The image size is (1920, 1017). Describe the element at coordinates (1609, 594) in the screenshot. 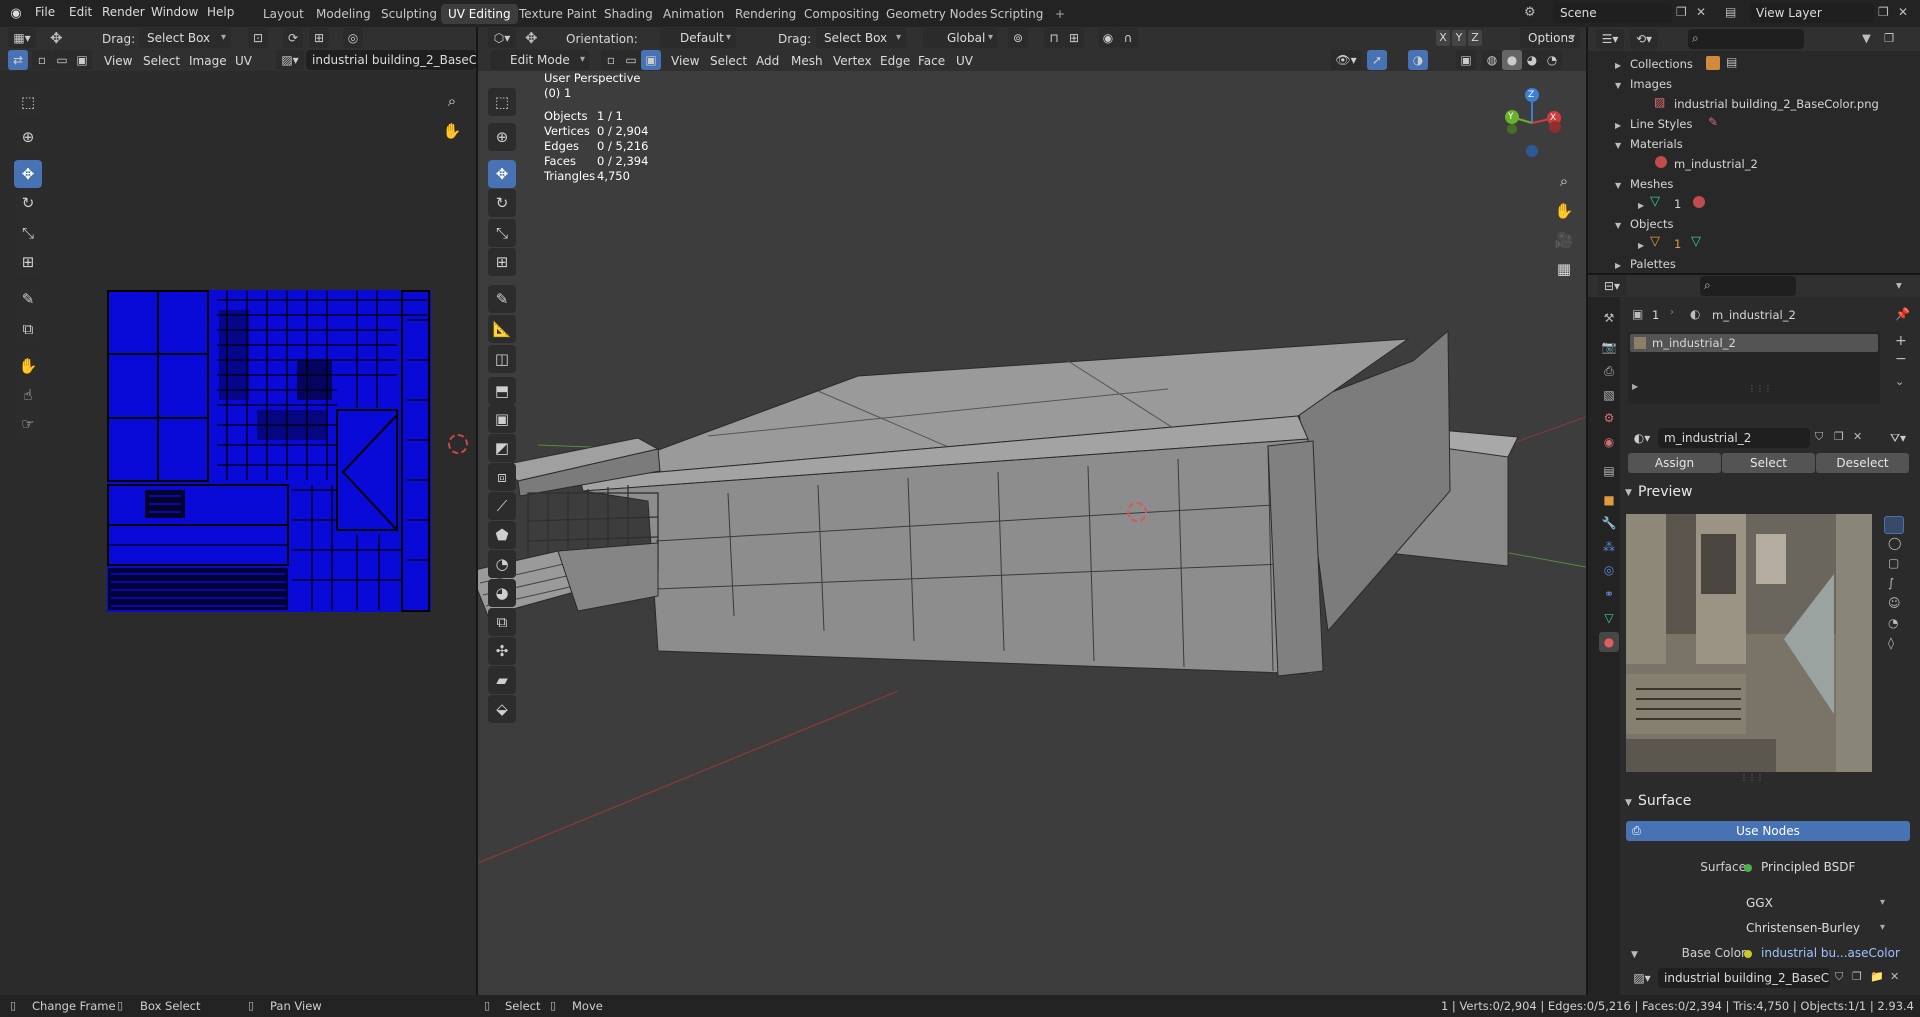

I see `constraints-tab-icon: ⚭` at that location.